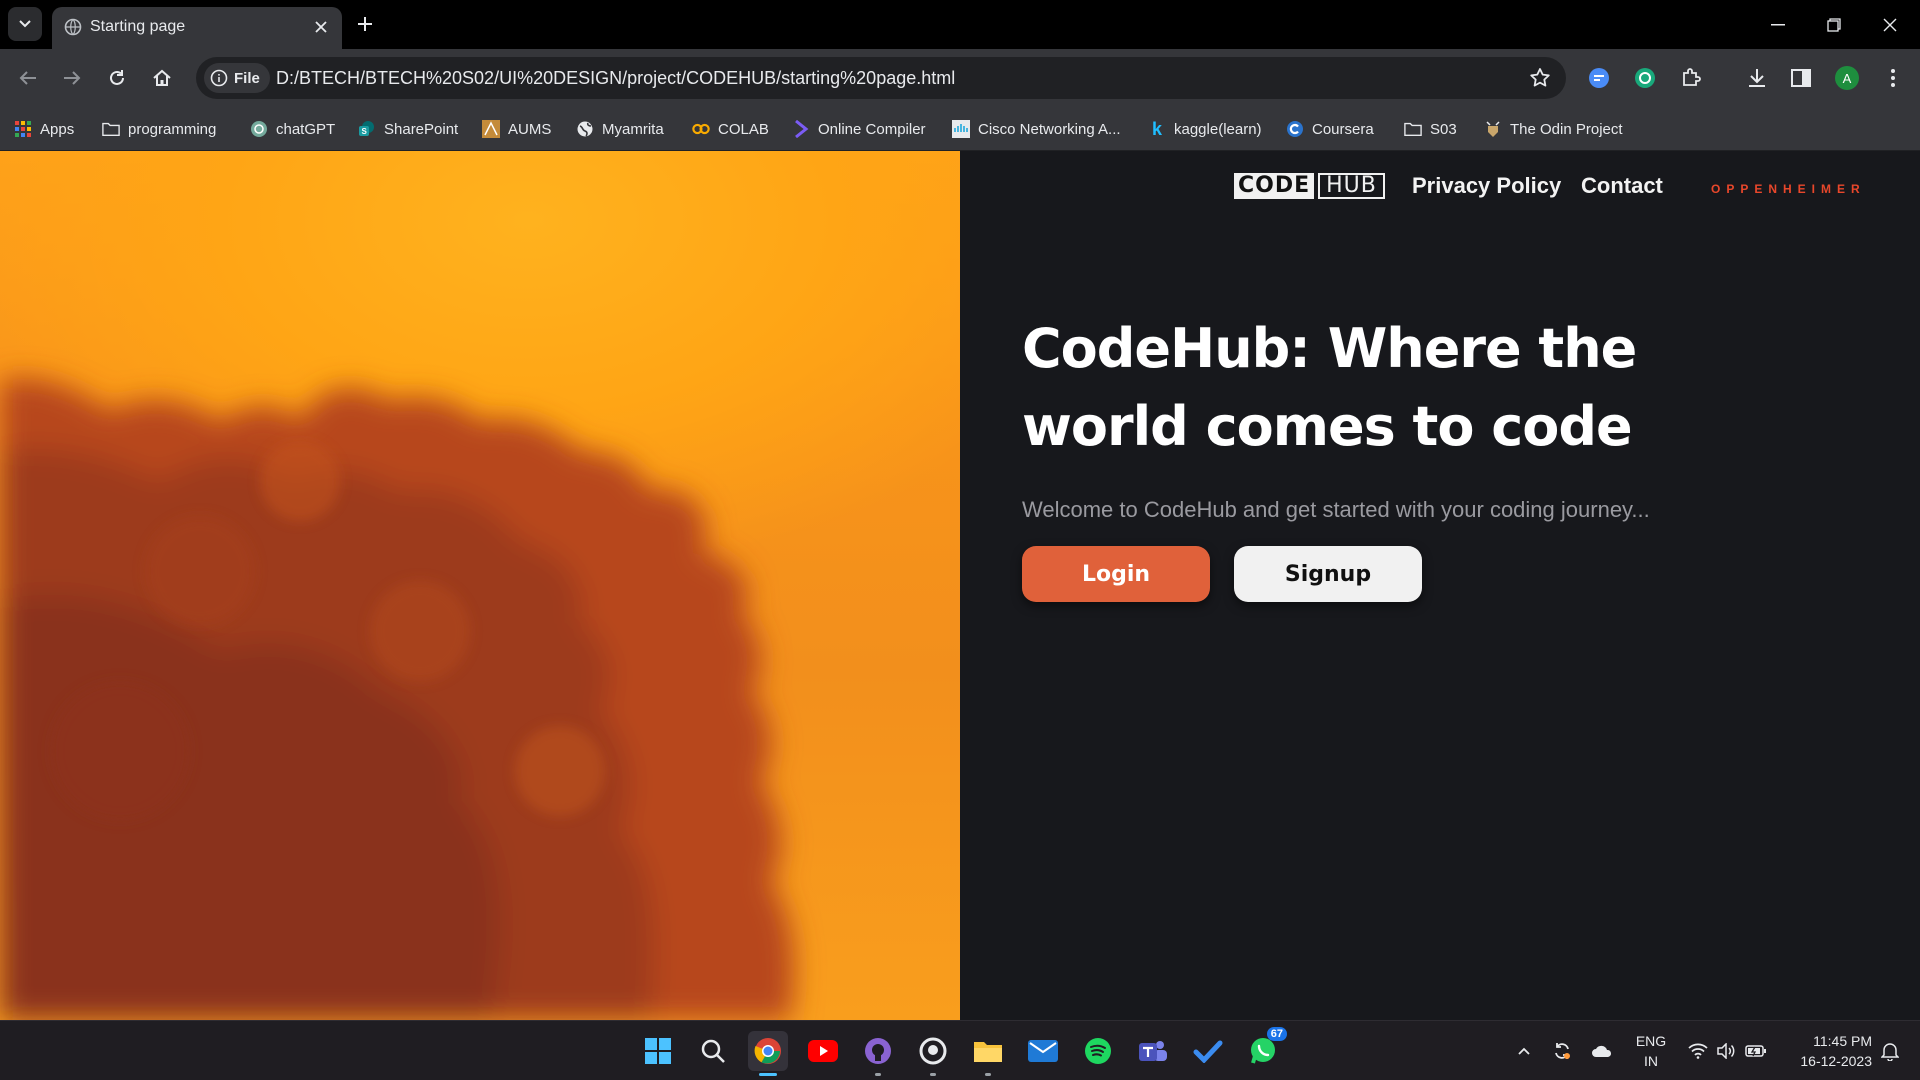  What do you see at coordinates (1645, 78) in the screenshot?
I see `extension-chatgpt-button` at bounding box center [1645, 78].